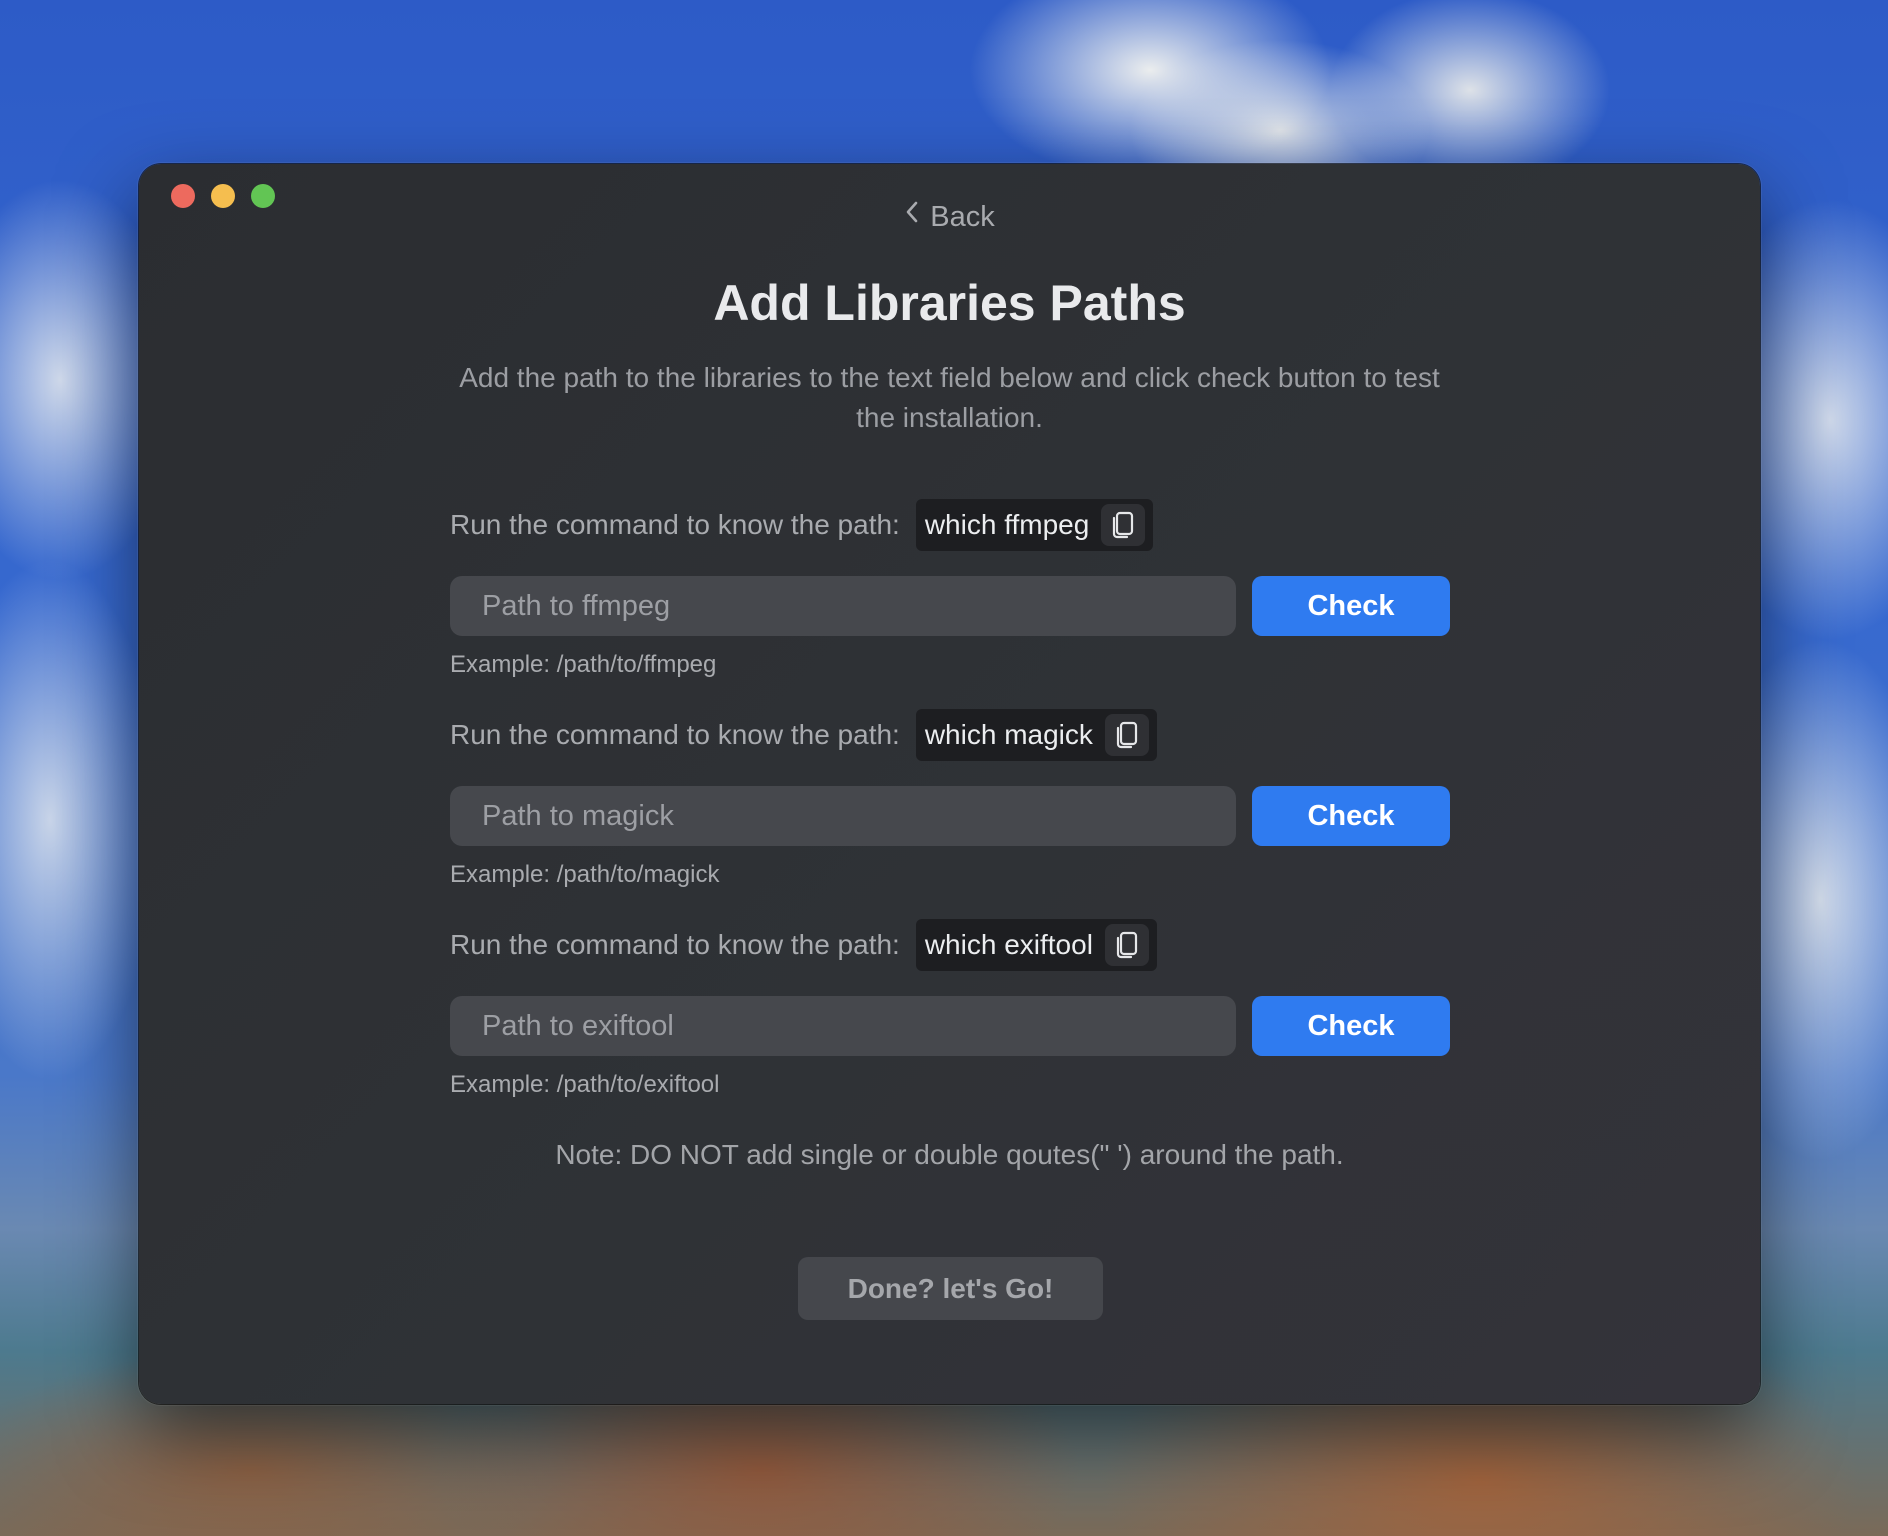 Image resolution: width=1888 pixels, height=1536 pixels. I want to click on example-hint: Example: /path/to/exiftool, so click(585, 1084).